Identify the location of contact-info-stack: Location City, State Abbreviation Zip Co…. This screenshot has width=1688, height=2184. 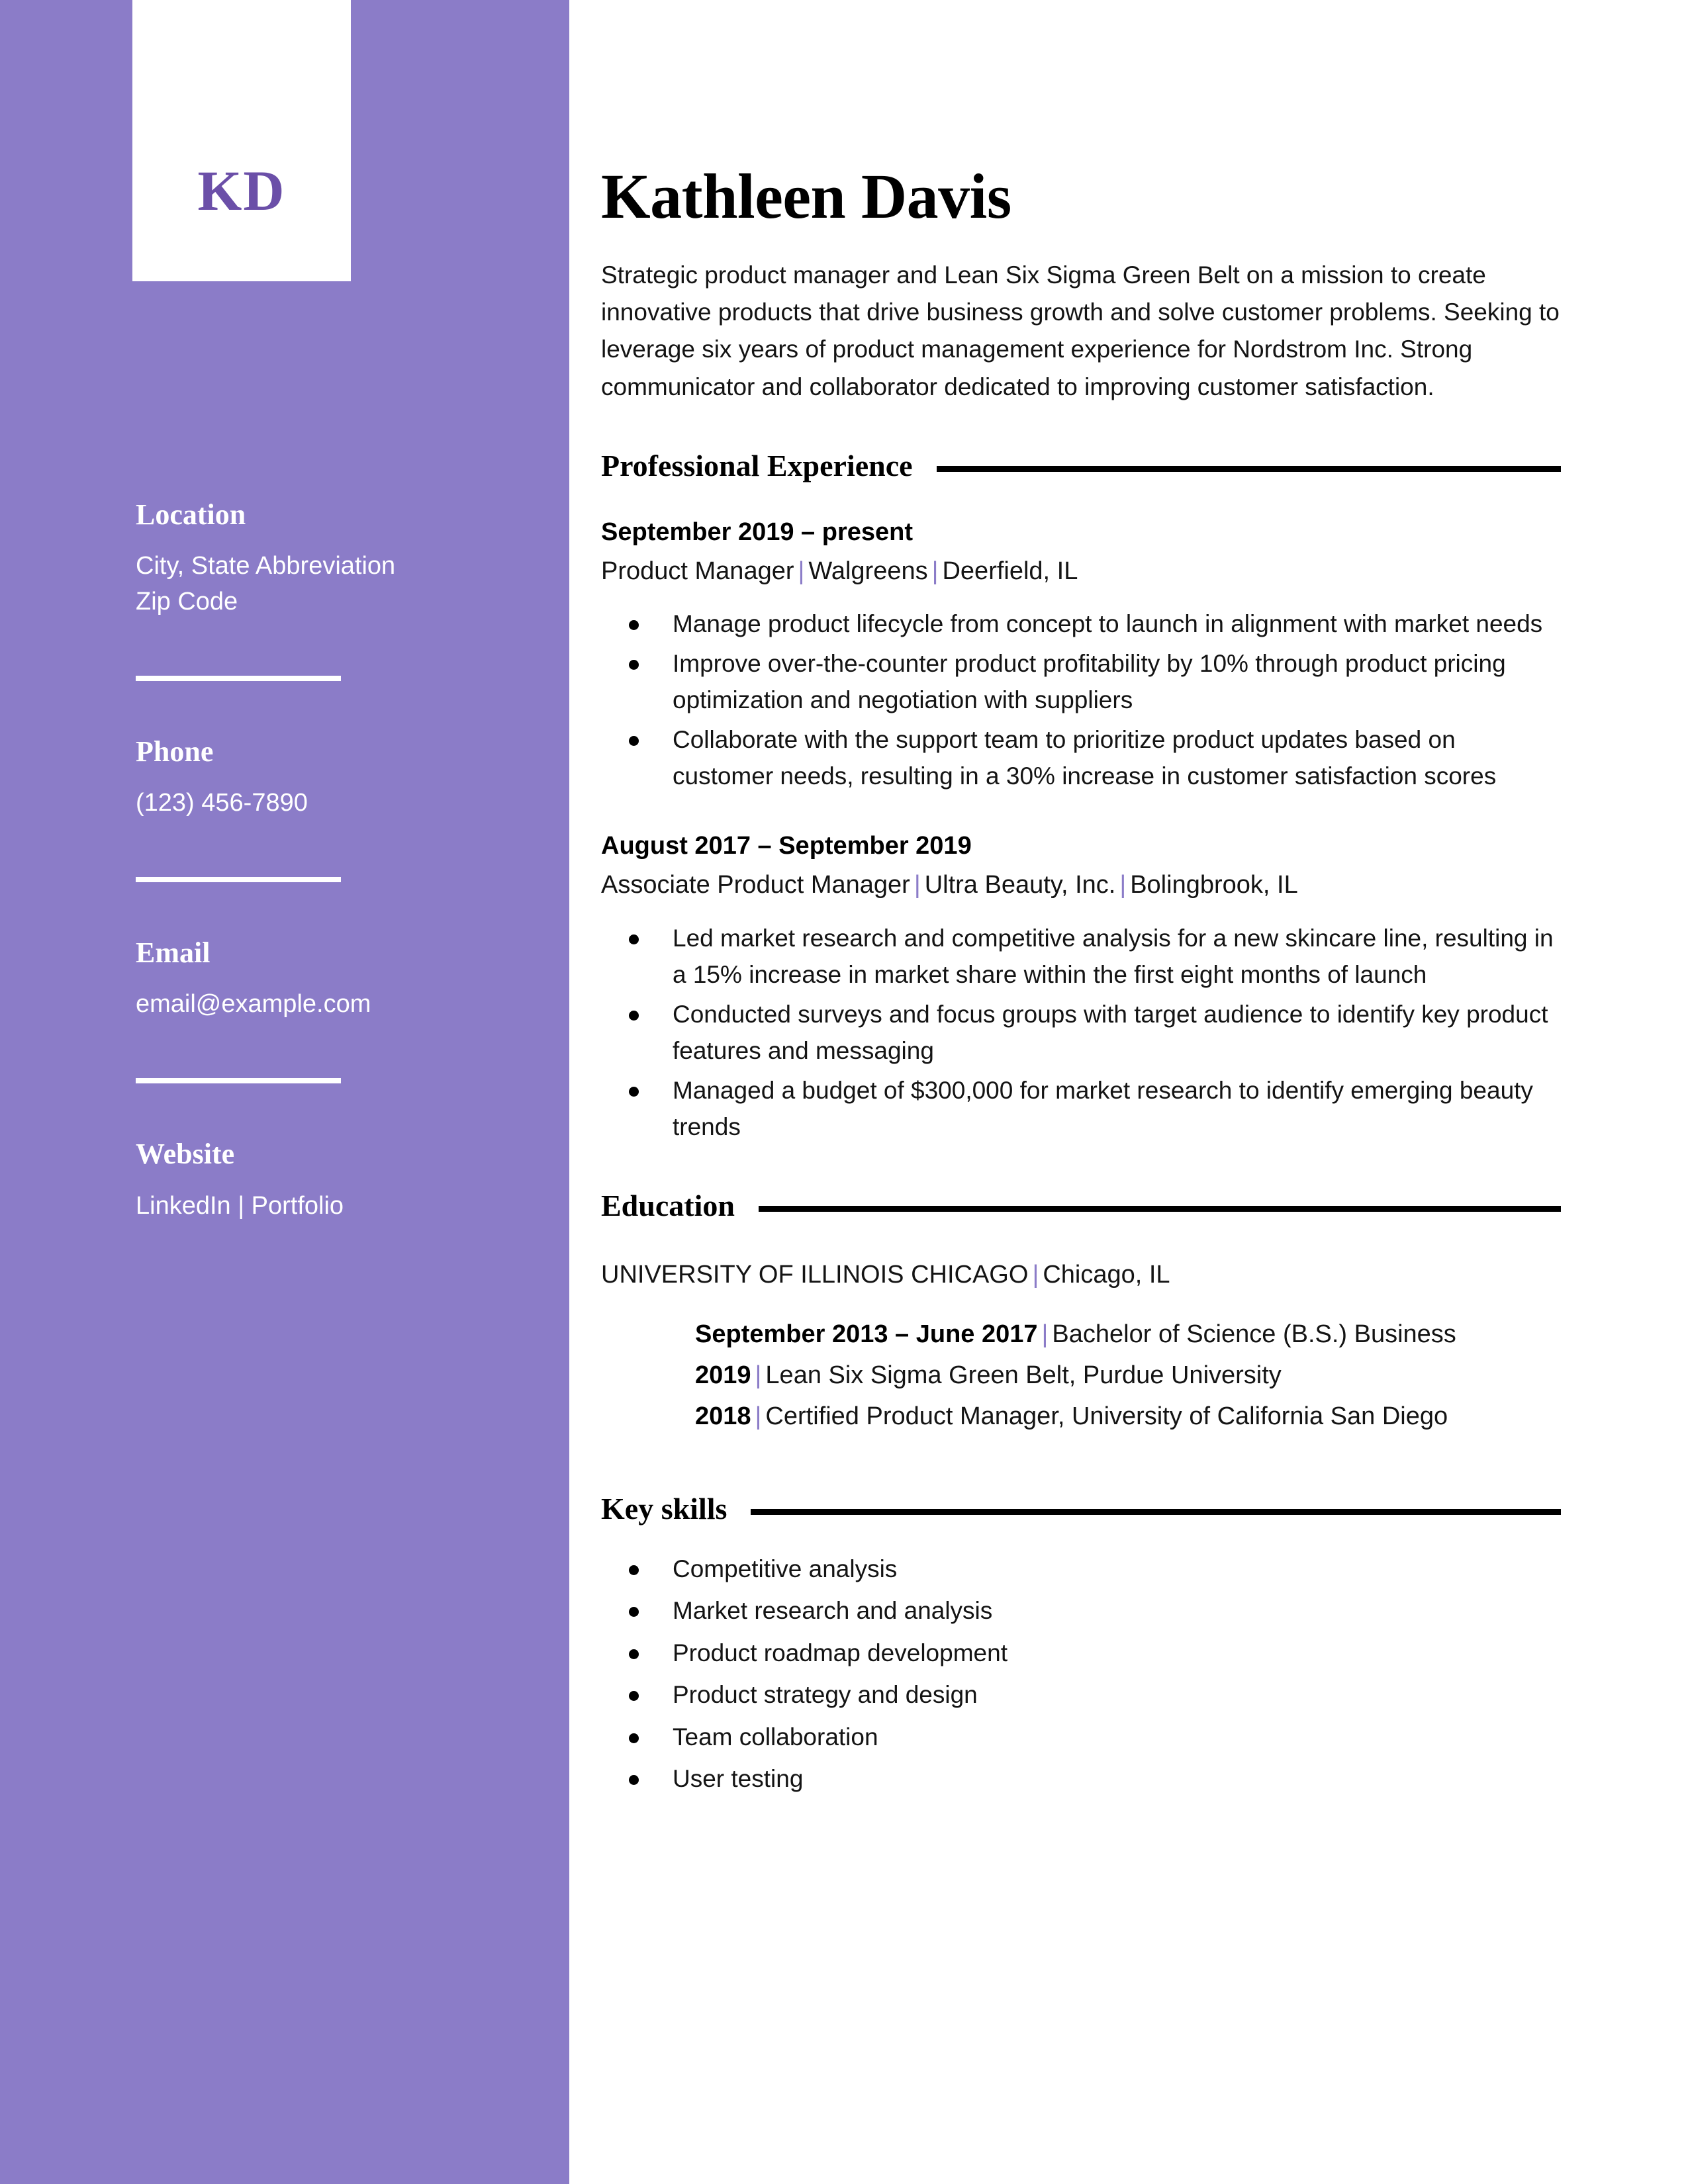
(321, 861).